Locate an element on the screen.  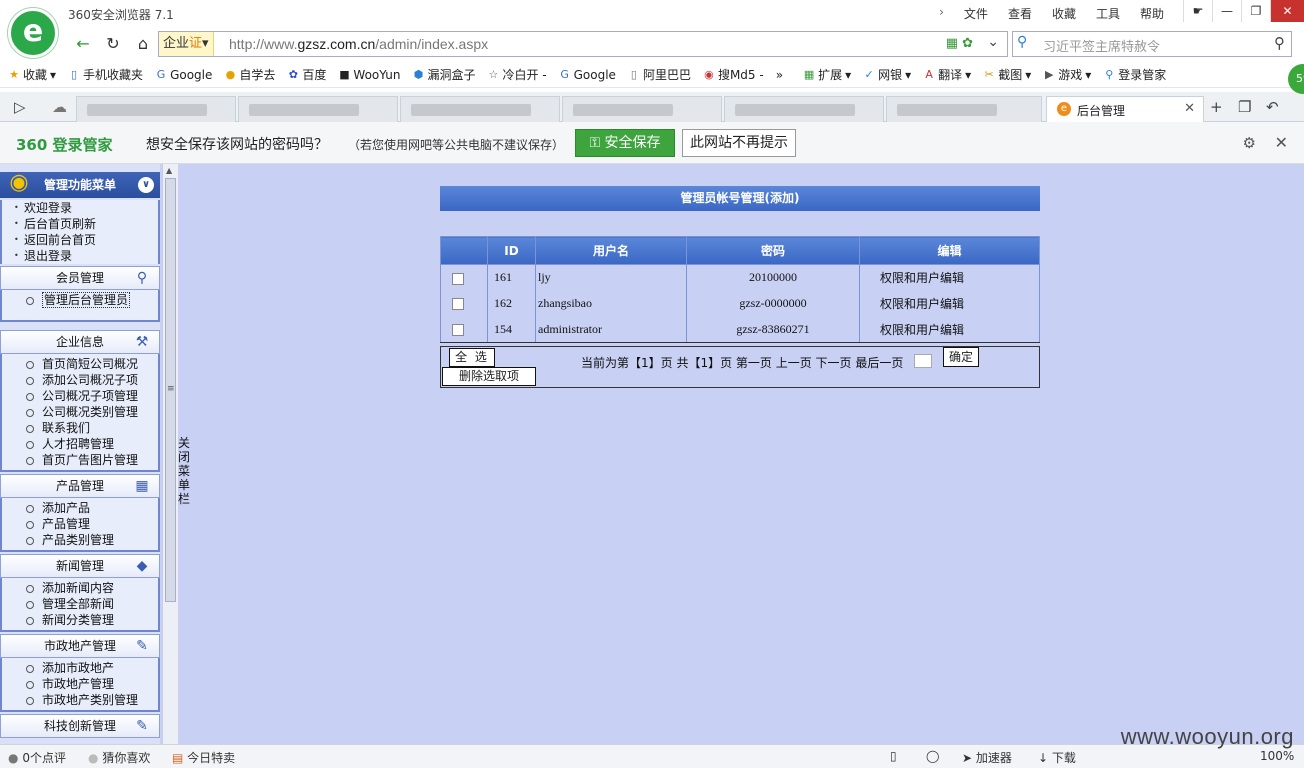
group-header: 会员管理 ⚲ is located at coordinates (80, 278).